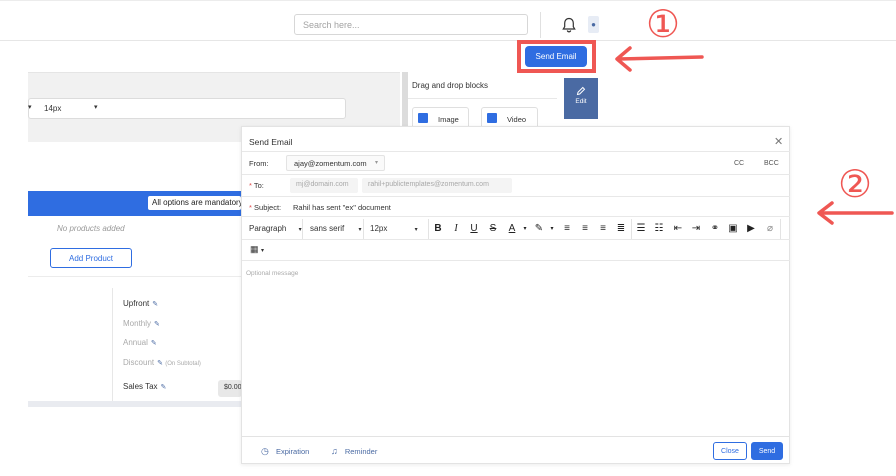 The image size is (896, 476). I want to click on font-size-select: 12px ▾, so click(394, 229).